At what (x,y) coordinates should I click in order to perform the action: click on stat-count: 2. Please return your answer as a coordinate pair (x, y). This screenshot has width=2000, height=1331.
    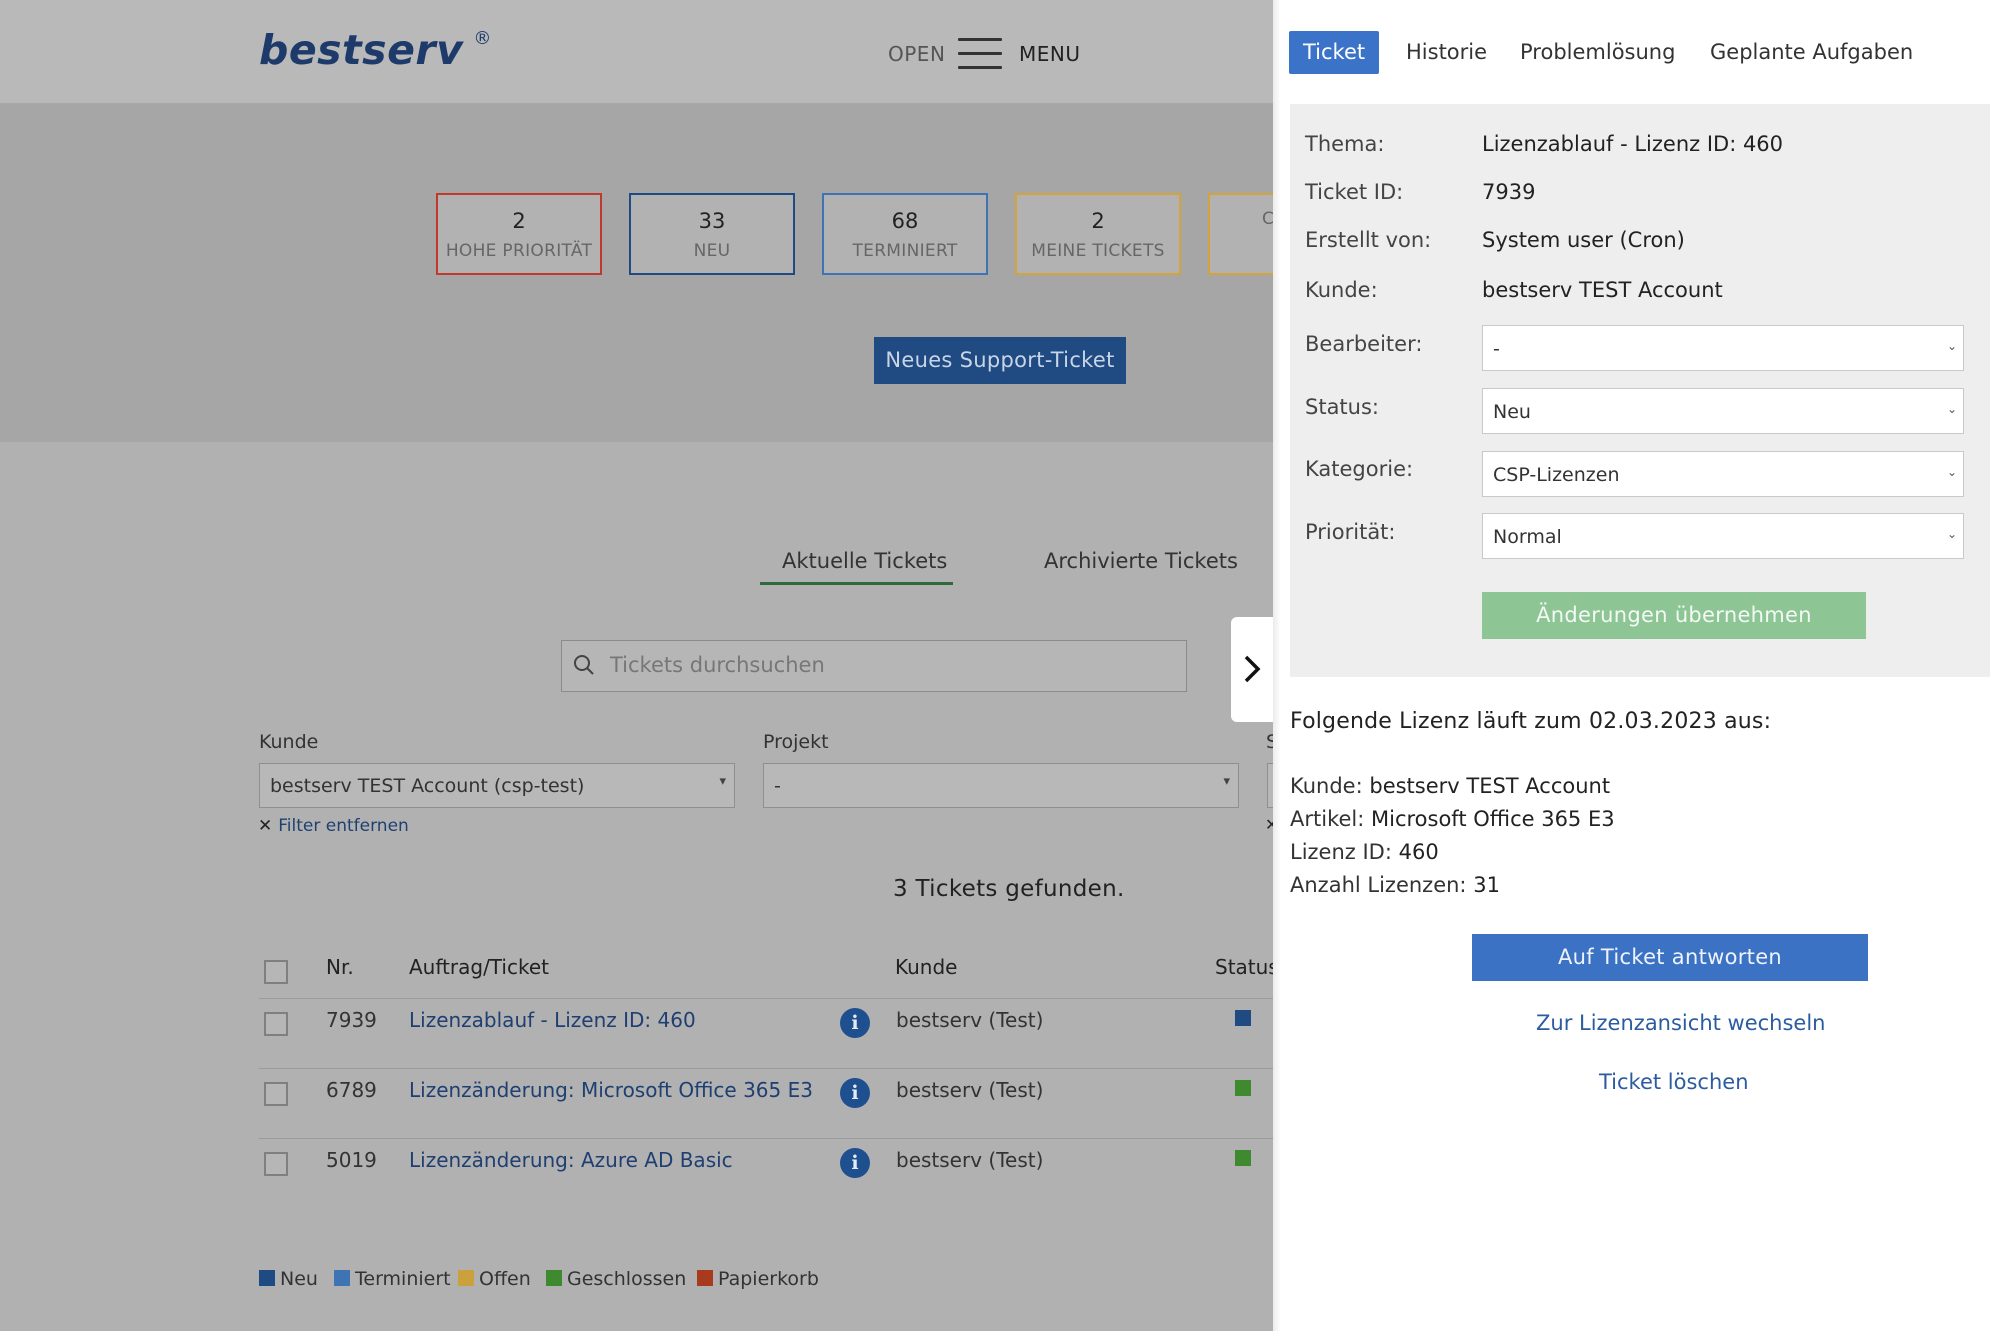
    Looking at the image, I should click on (1098, 221).